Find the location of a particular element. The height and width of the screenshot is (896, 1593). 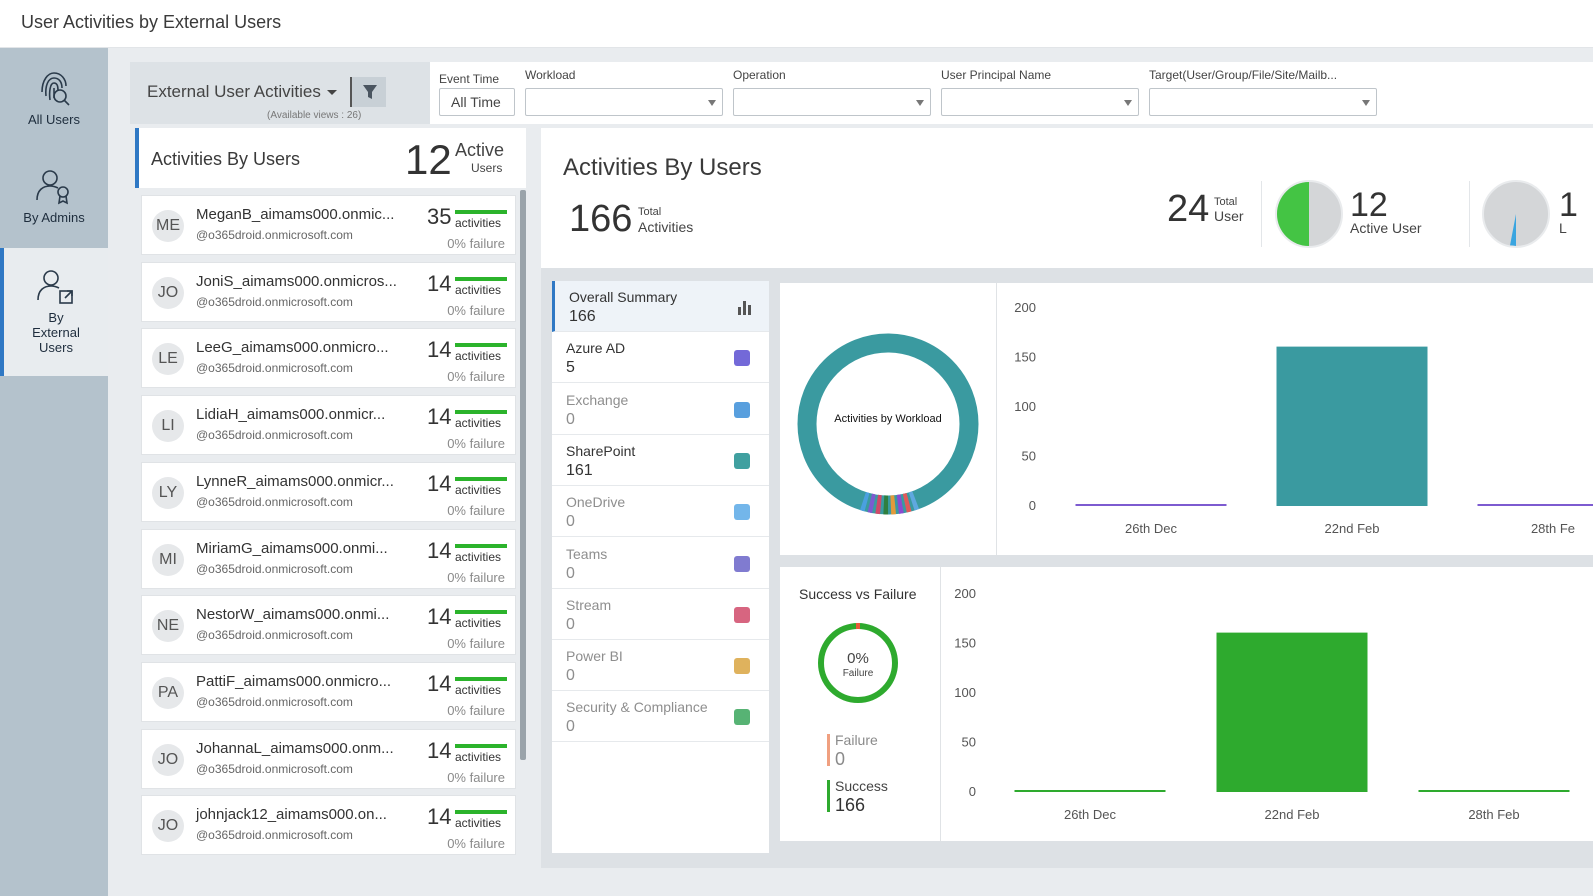

workload-item: Stream 0 is located at coordinates (660, 614).